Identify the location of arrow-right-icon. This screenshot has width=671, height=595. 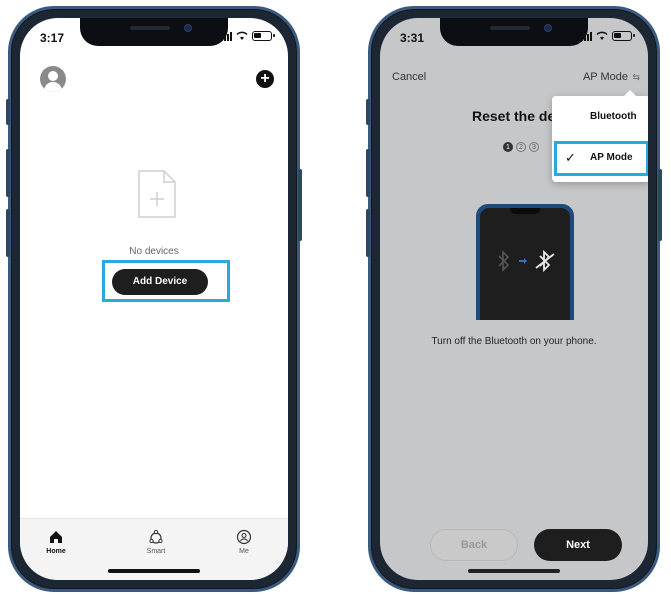
(523, 261).